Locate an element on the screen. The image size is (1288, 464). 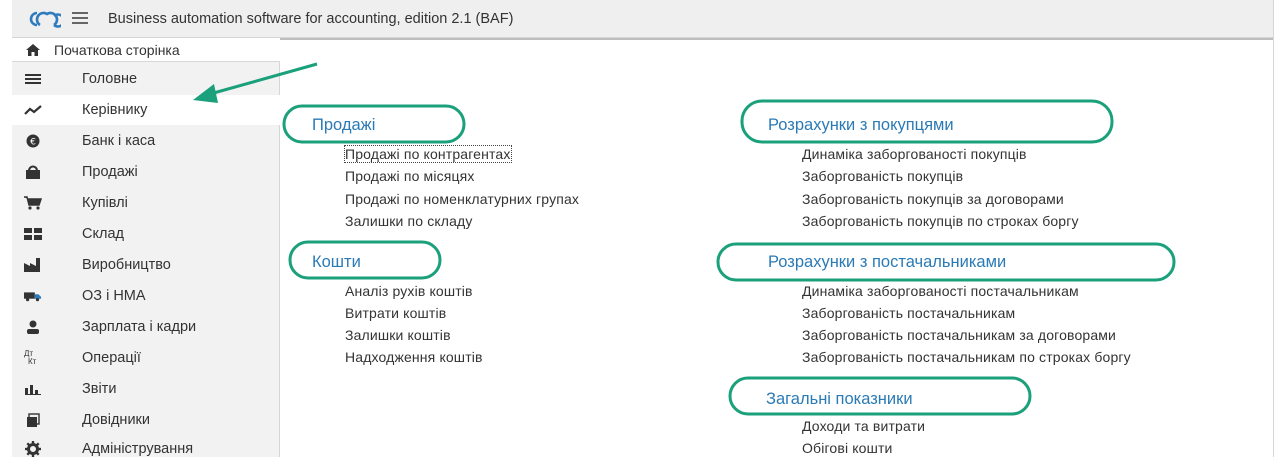
group-title-supplier-settlements: Розрахунки з постачальниками is located at coordinates (887, 262).